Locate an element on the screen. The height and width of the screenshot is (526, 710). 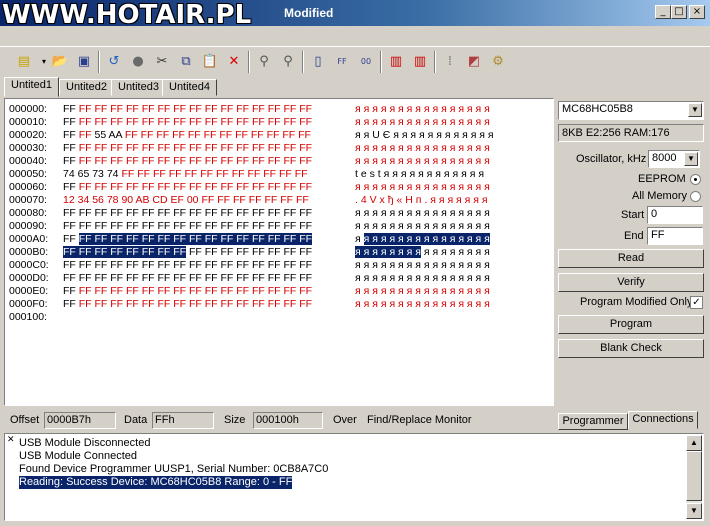
delete-icon: ✕ is located at coordinates (234, 61).